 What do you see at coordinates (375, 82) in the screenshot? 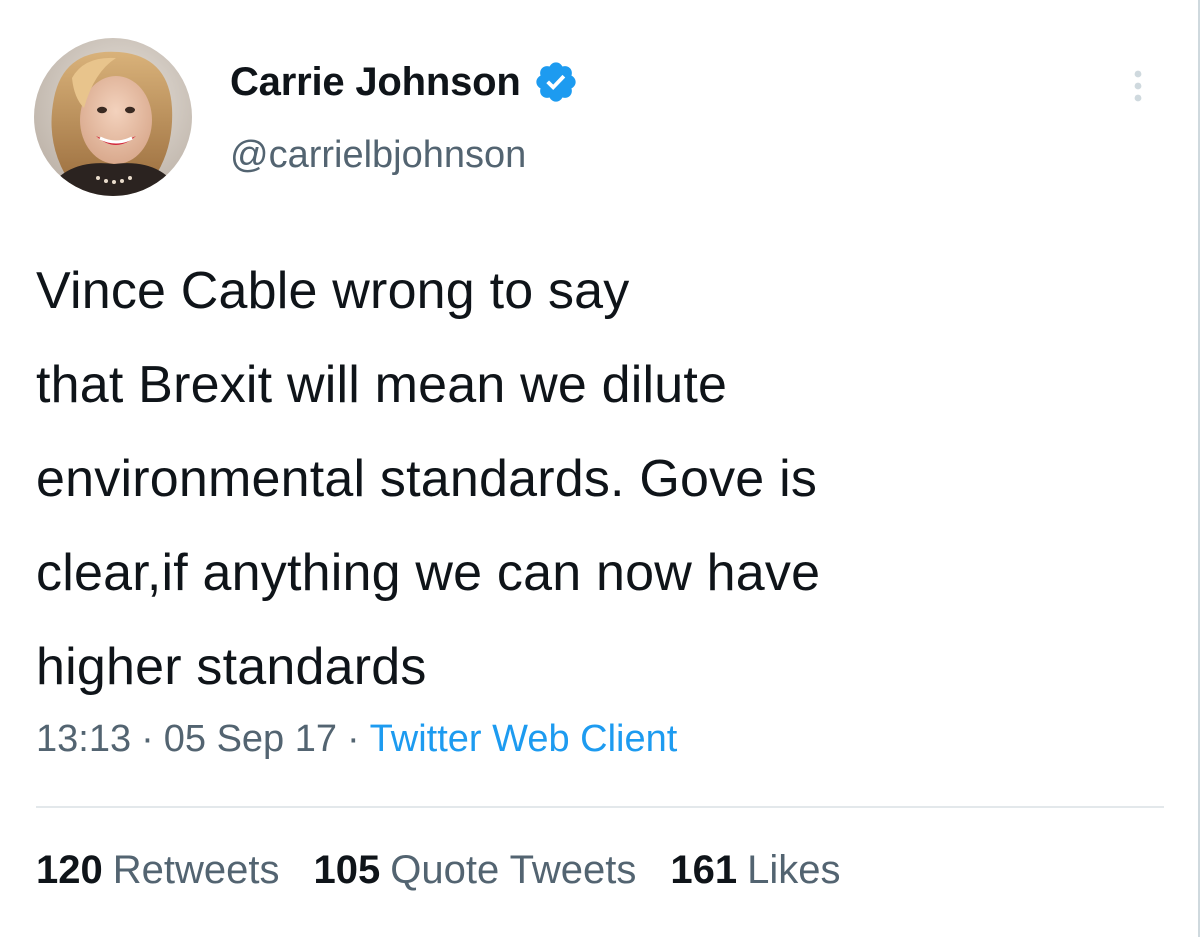
I see `author-display-name: Carrie Johnson` at bounding box center [375, 82].